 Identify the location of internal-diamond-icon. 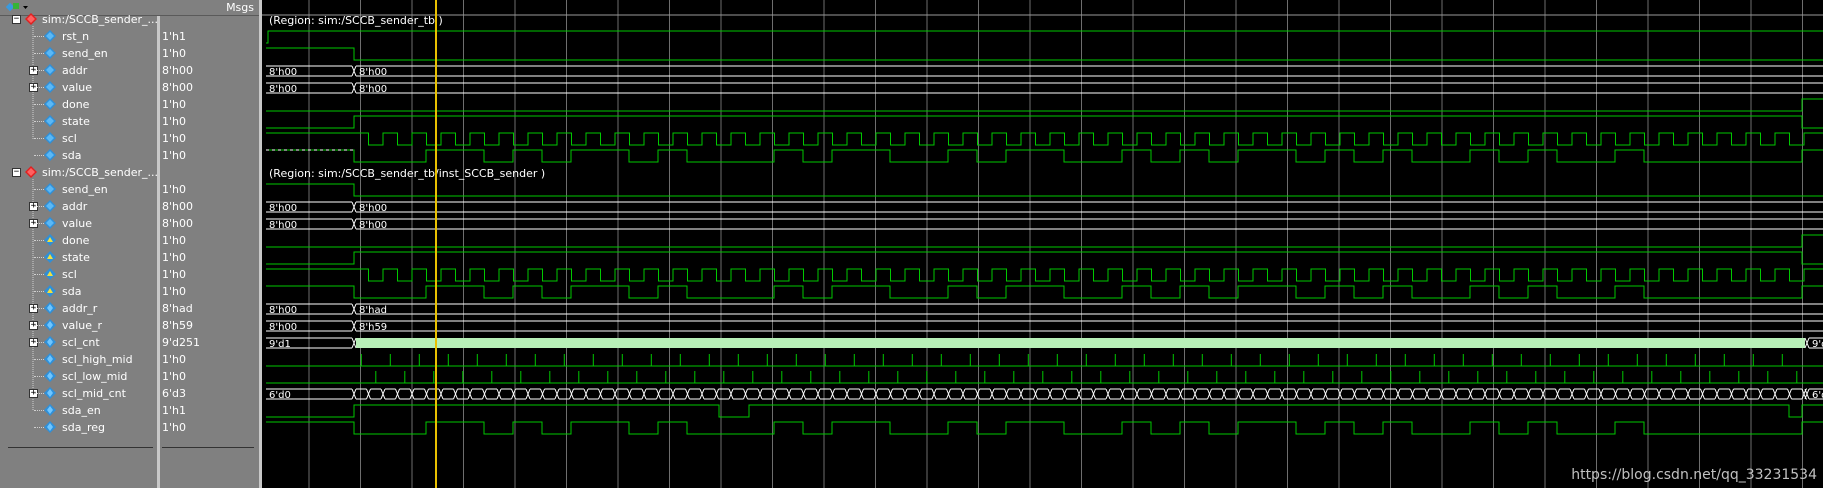
(50, 376).